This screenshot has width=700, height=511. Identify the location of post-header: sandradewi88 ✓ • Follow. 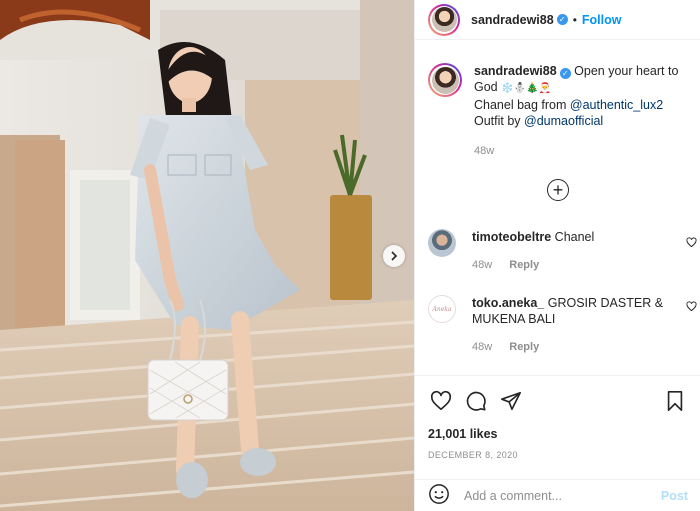
(557, 20).